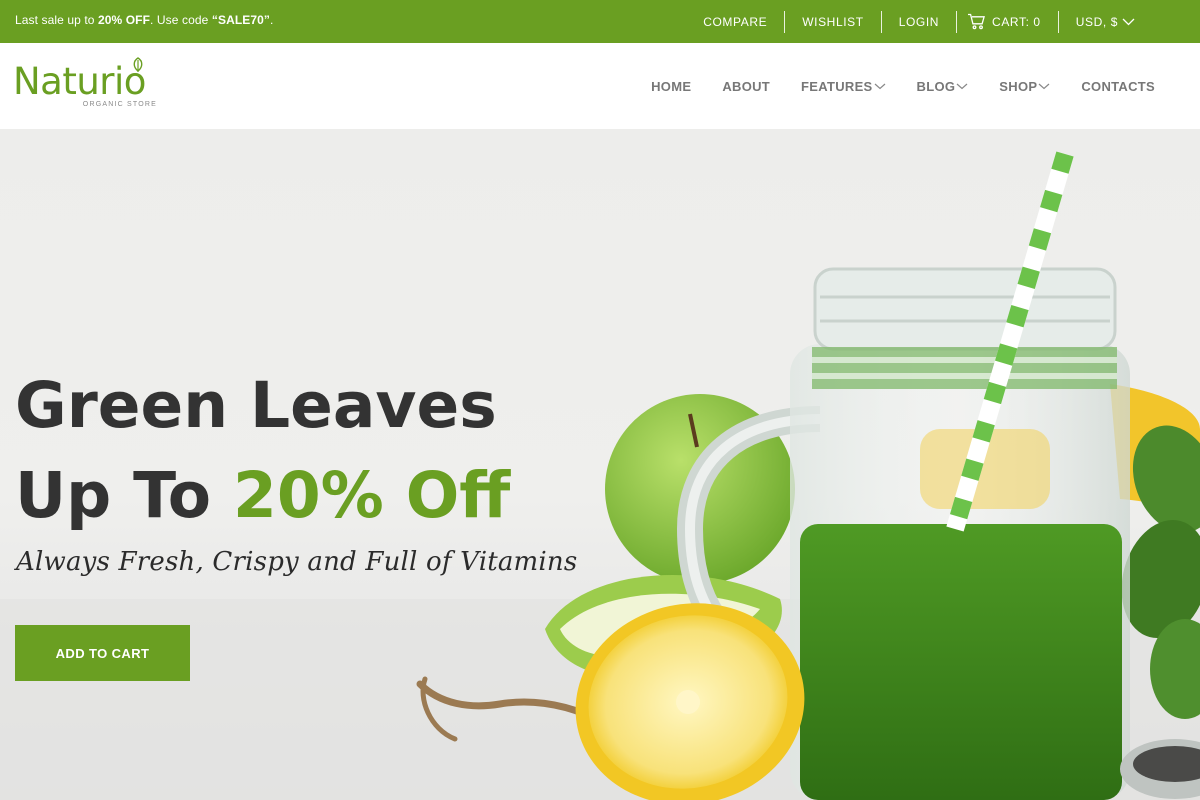 This screenshot has height=800, width=1200. I want to click on headline-line1: Green Leaves, so click(256, 405).